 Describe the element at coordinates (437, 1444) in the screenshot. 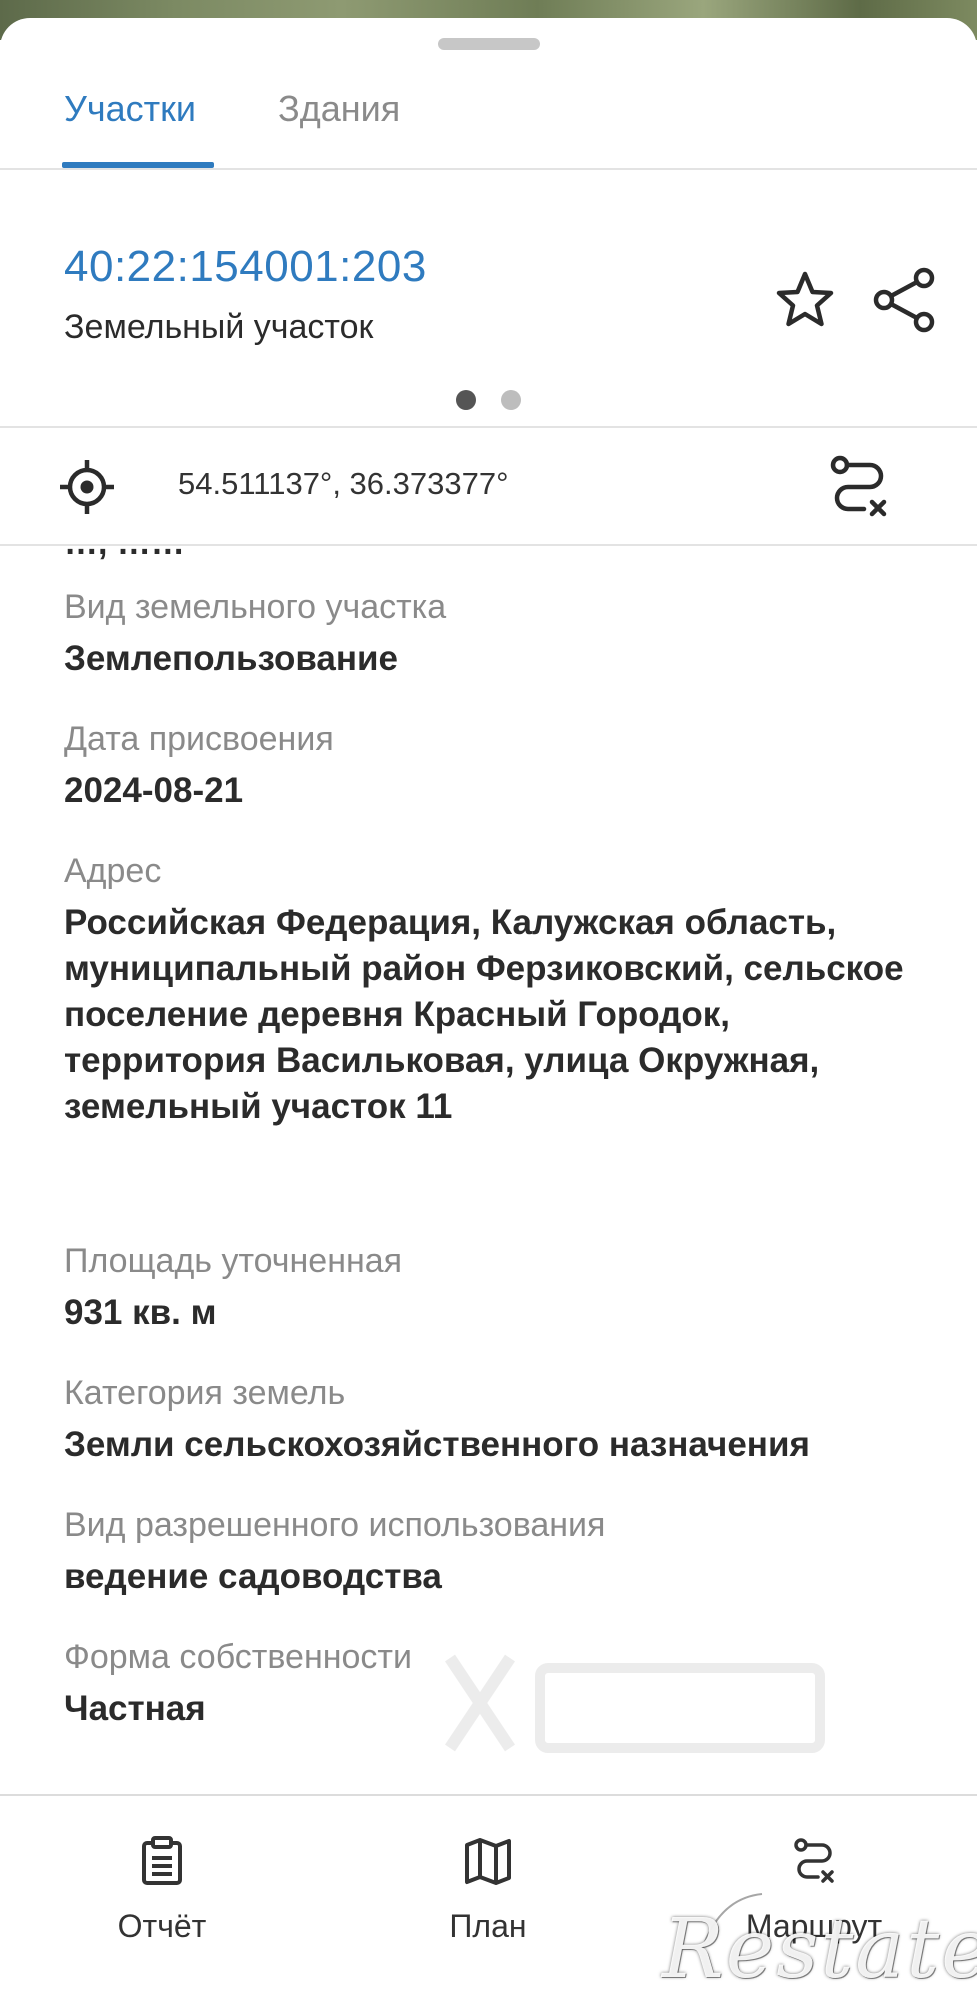

I see `field-value: Земли сельскохозяйственного назначения` at that location.